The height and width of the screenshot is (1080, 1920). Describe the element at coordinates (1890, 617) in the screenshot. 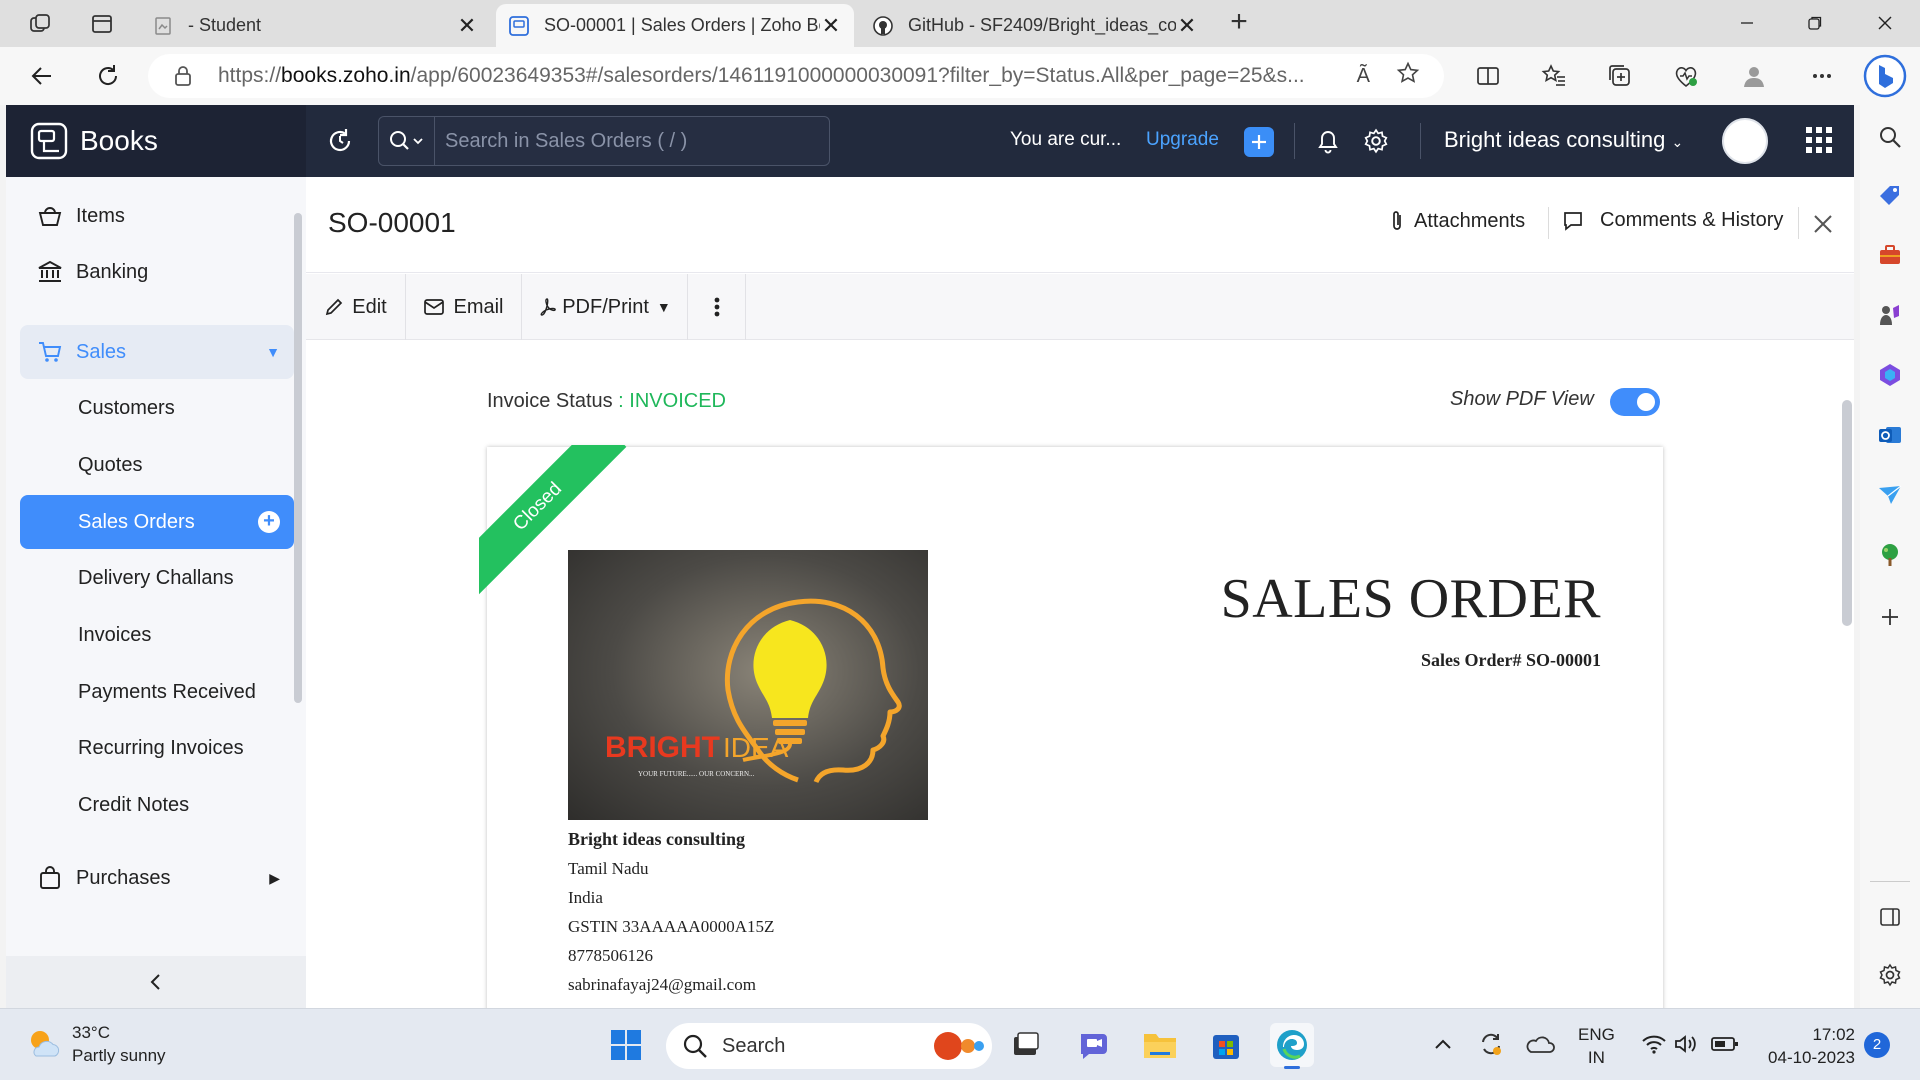

I see `add-icon` at that location.